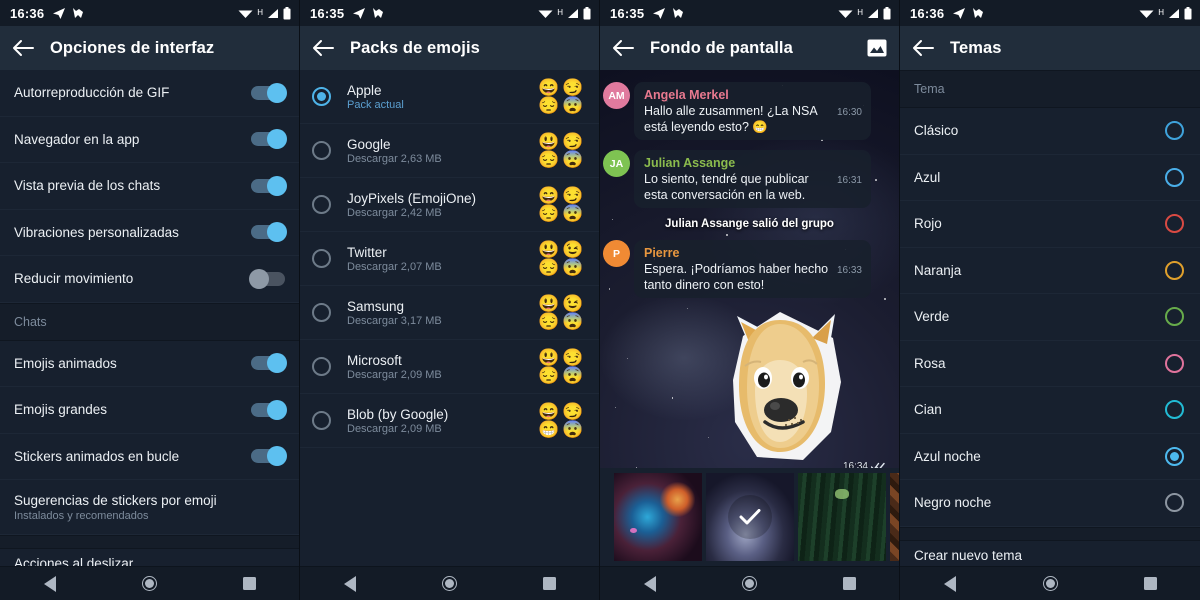 The width and height of the screenshot is (1200, 600). I want to click on setting-row-chat-preview: Vista previa de los chats, so click(149, 186).